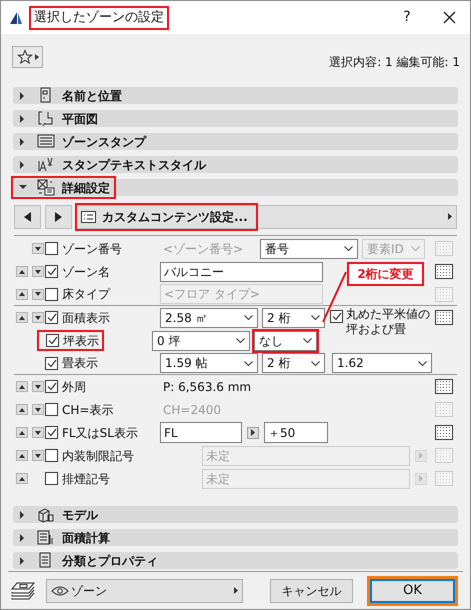  Describe the element at coordinates (207, 387) in the screenshot. I see `value-text: P: 6,563.6 mm` at that location.